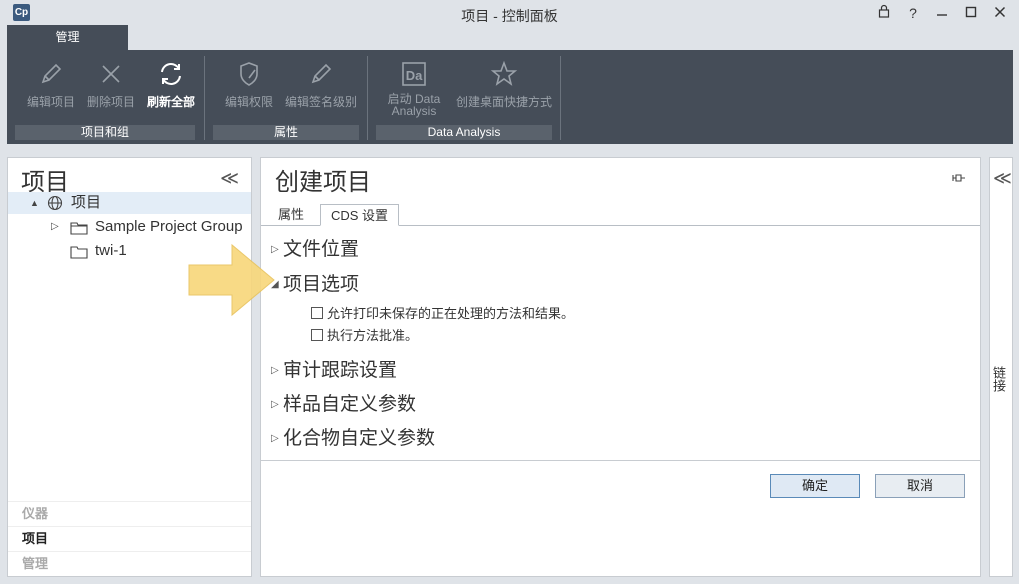  I want to click on refresh-icon, so click(171, 74).